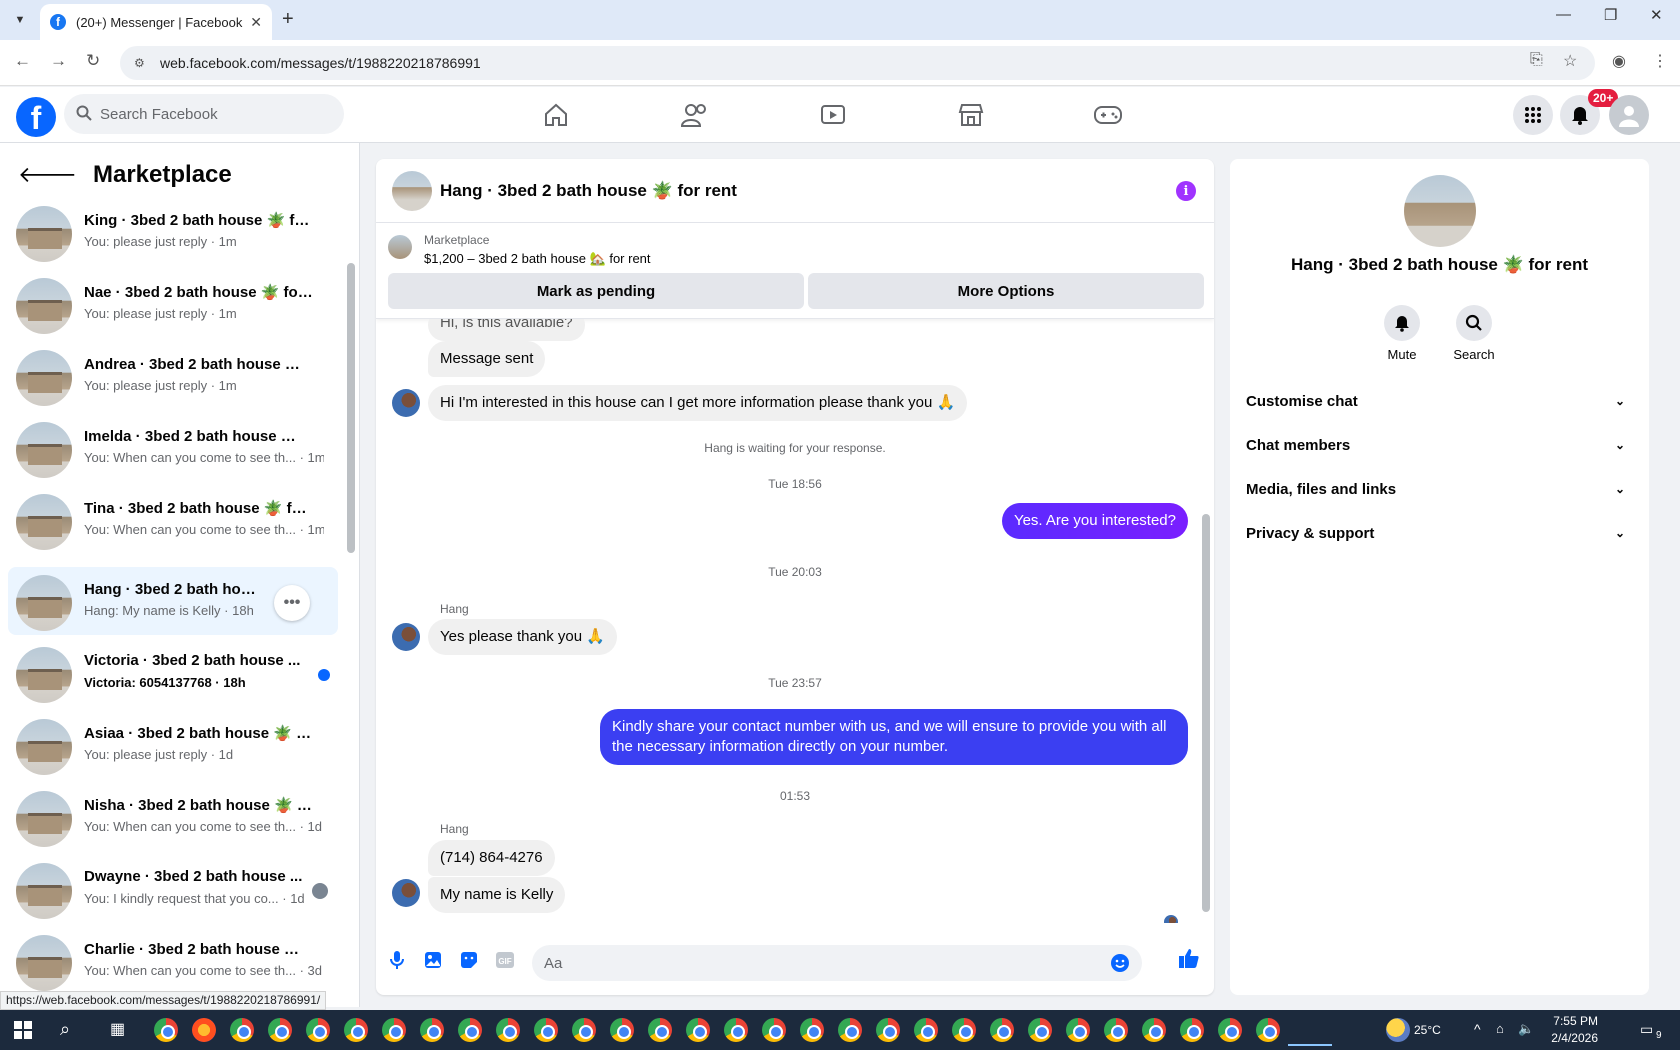 The width and height of the screenshot is (1680, 1050). What do you see at coordinates (556, 115) in the screenshot?
I see `home-icon` at bounding box center [556, 115].